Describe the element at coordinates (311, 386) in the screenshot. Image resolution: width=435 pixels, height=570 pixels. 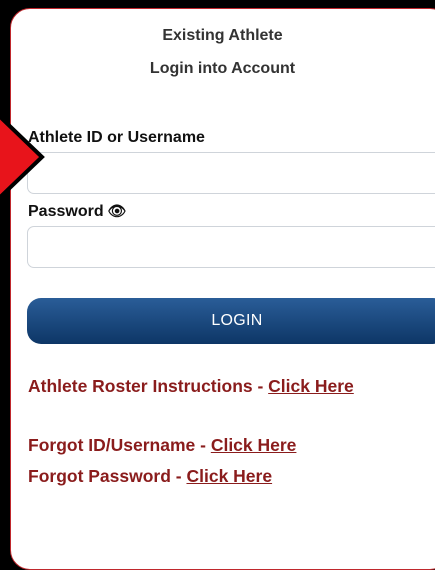
I see `roster-instructions-link: Click Here` at that location.